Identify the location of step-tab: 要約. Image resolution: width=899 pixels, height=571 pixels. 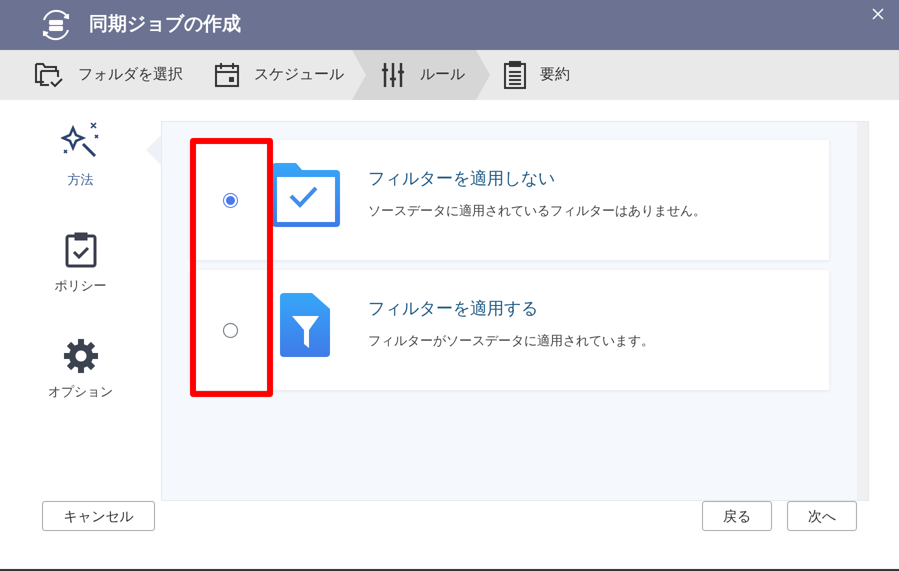
(570, 75).